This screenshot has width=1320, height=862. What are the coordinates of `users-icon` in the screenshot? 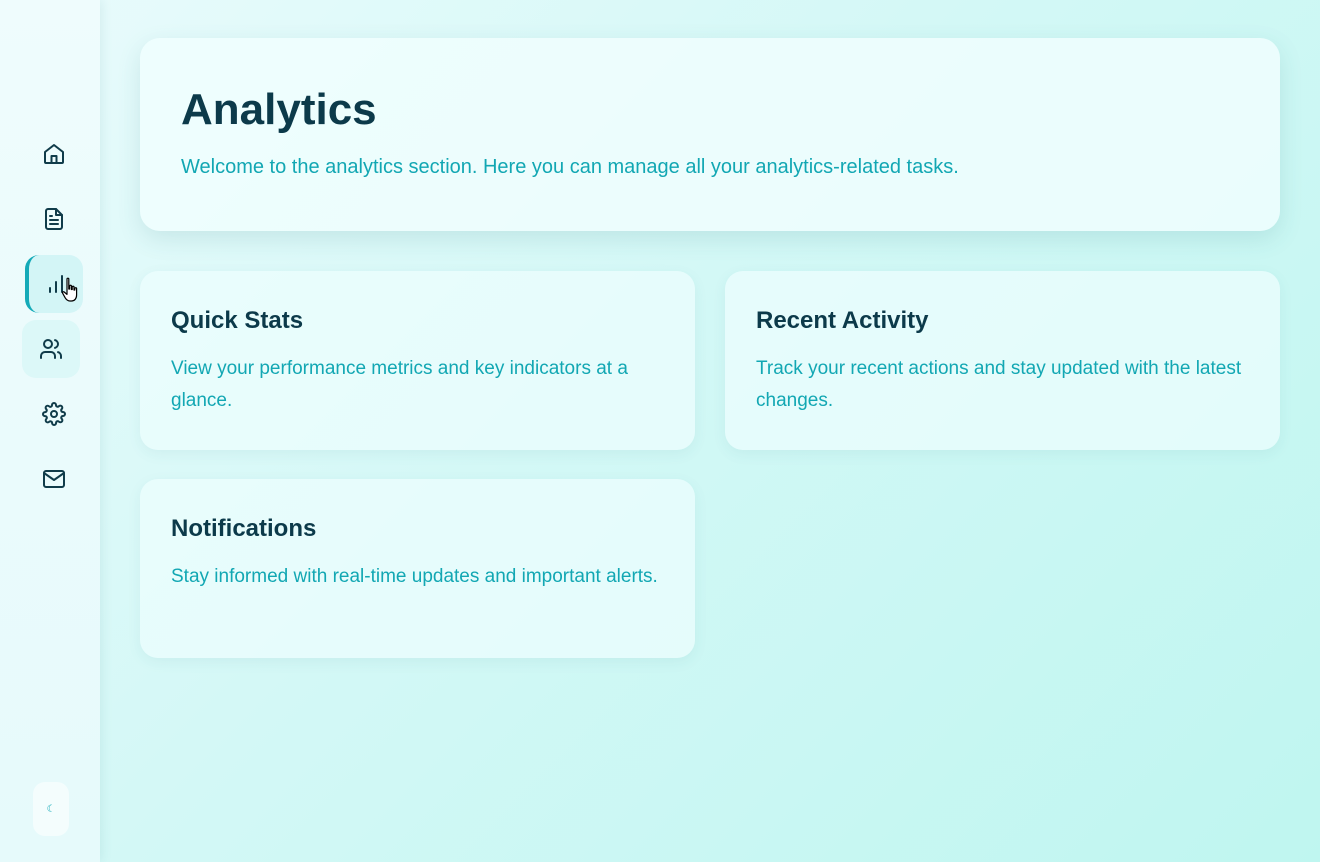 It's located at (51, 349).